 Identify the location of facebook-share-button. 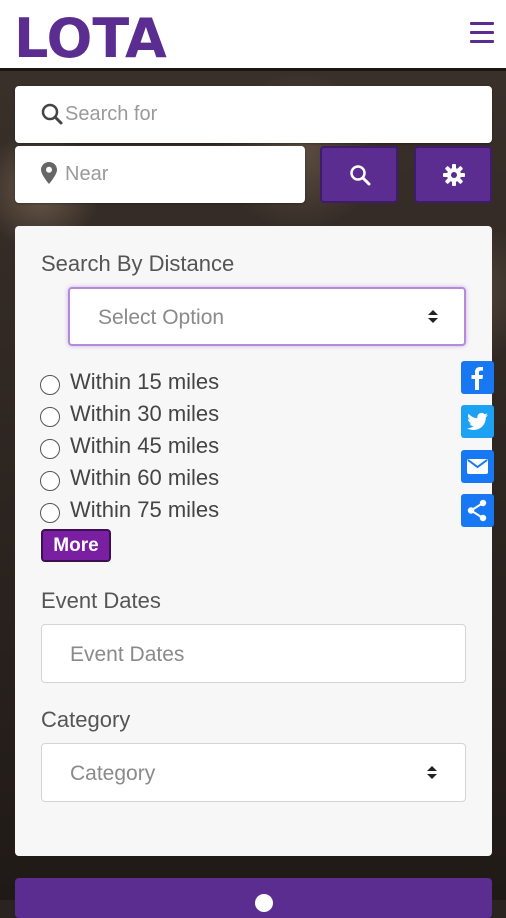
(477, 377).